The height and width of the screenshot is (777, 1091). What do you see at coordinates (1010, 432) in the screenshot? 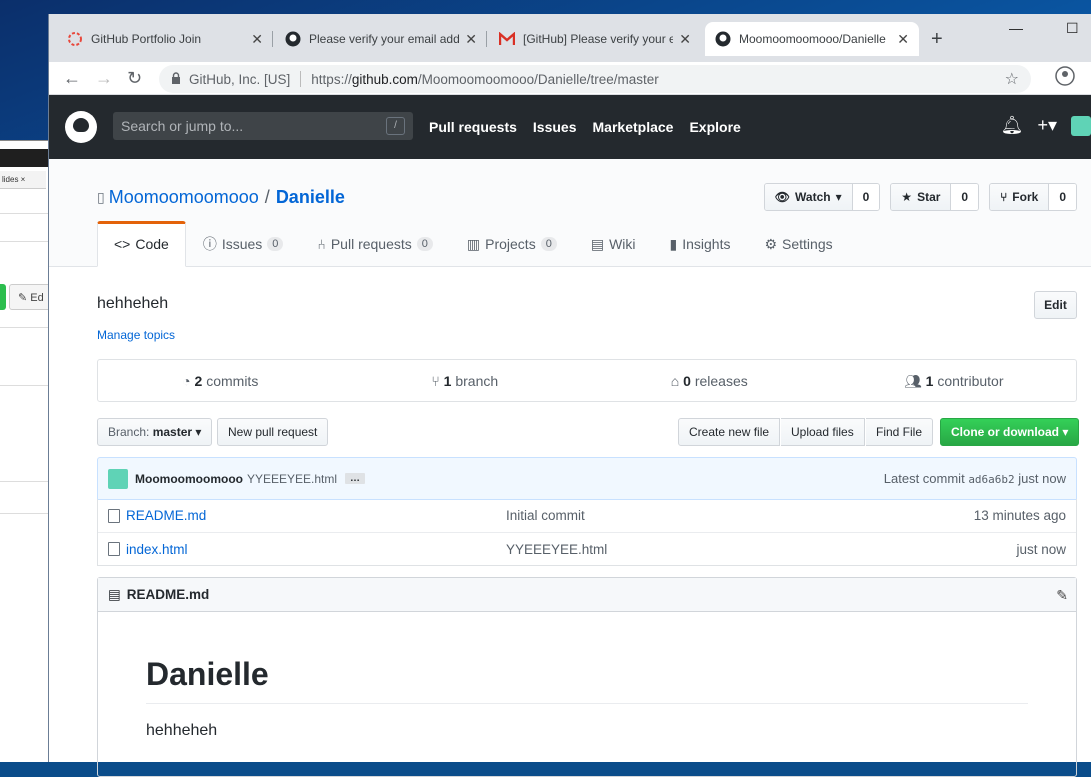
I see `clone-download-button: Clone or download ▾` at bounding box center [1010, 432].